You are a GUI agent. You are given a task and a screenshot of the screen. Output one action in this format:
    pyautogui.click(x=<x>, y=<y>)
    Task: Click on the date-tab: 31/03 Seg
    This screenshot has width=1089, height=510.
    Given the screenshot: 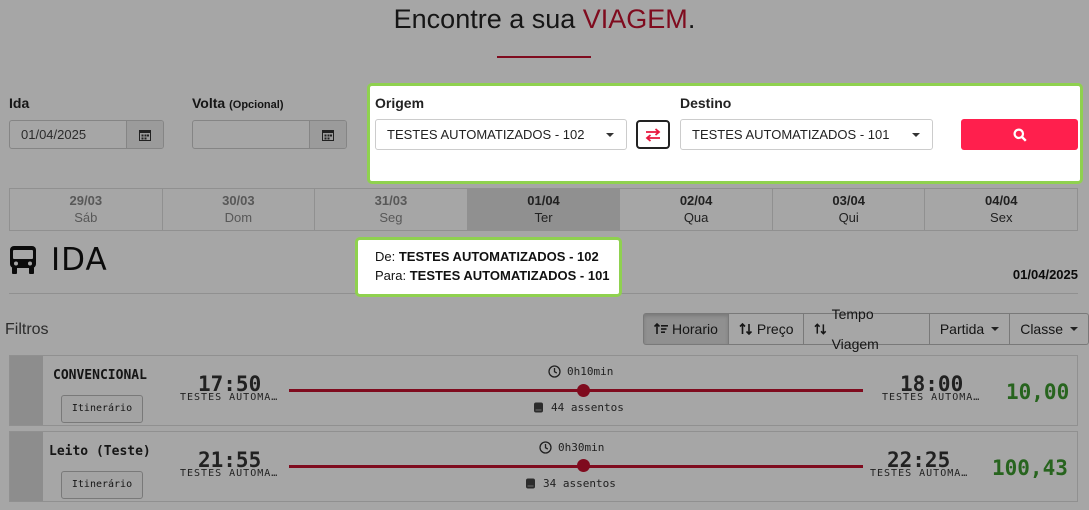 What is the action you would take?
    pyautogui.click(x=391, y=209)
    